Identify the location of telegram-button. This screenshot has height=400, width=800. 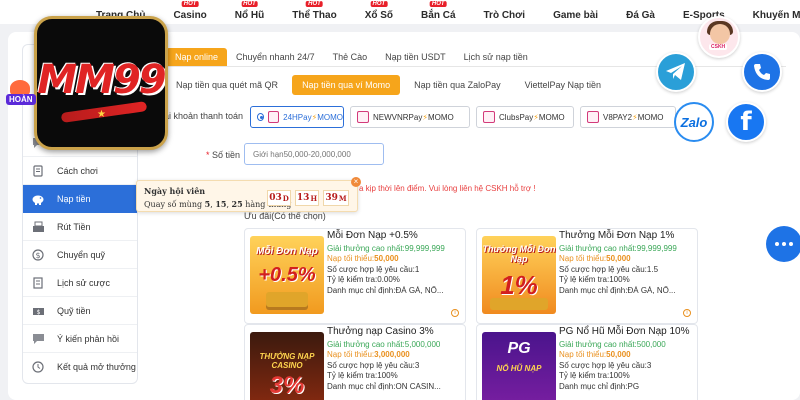
(676, 72).